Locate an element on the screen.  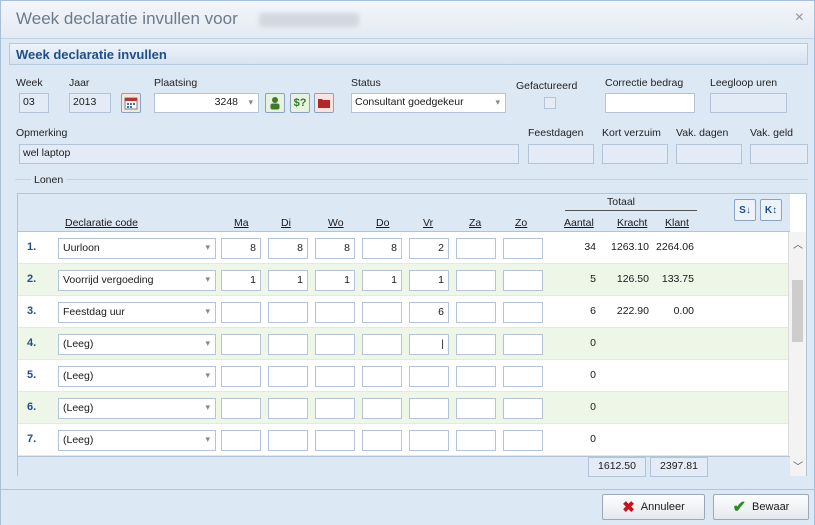
vertical-scrollbar: ︿ ﹀ is located at coordinates (797, 354).